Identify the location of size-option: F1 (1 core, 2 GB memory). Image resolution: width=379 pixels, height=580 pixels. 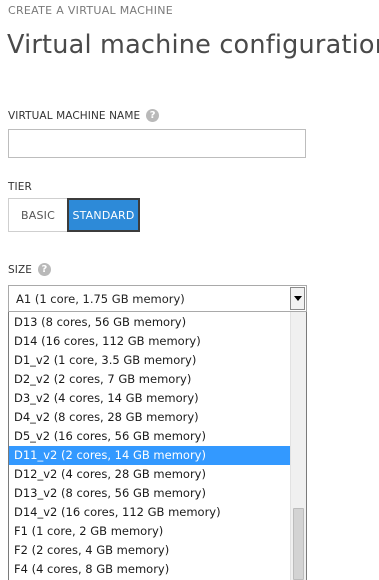
(149, 531).